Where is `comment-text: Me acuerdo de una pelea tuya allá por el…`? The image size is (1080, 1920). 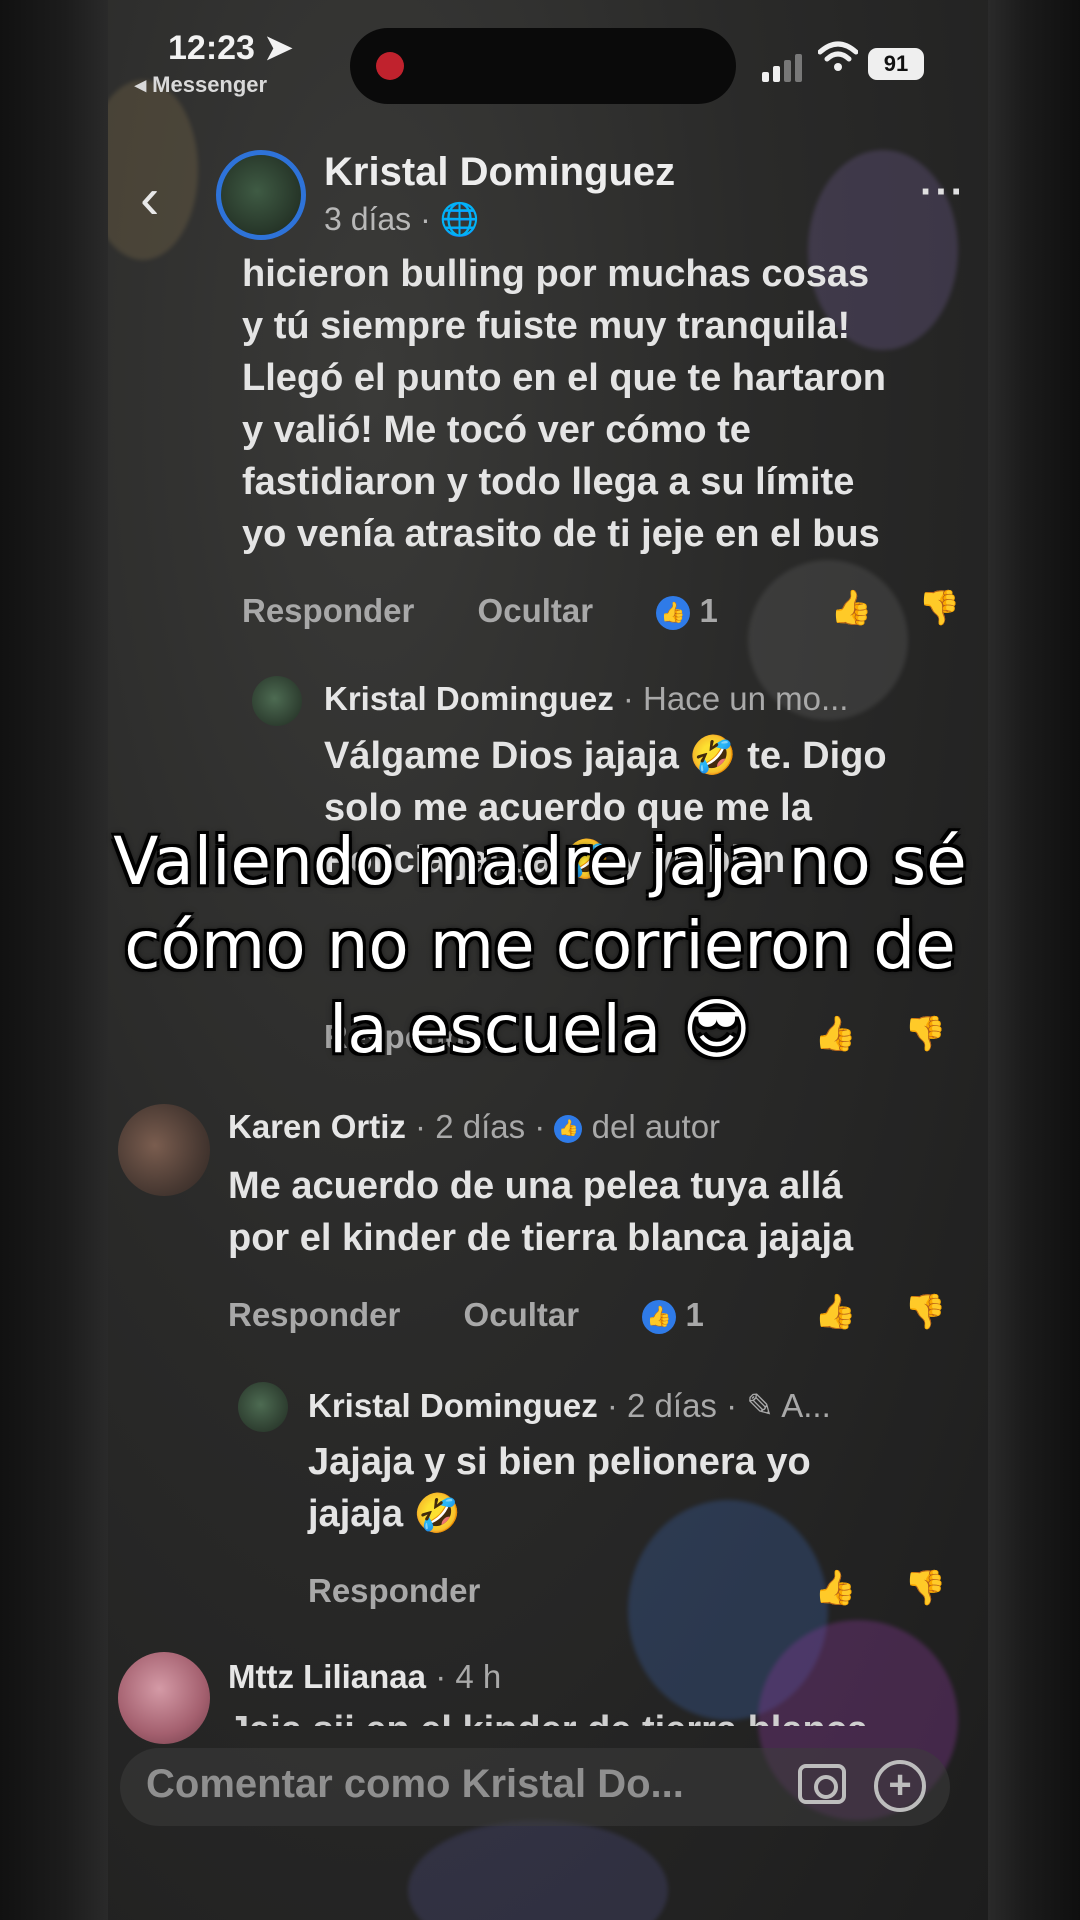 comment-text: Me acuerdo de una pelea tuya allá por el… is located at coordinates (540, 1212).